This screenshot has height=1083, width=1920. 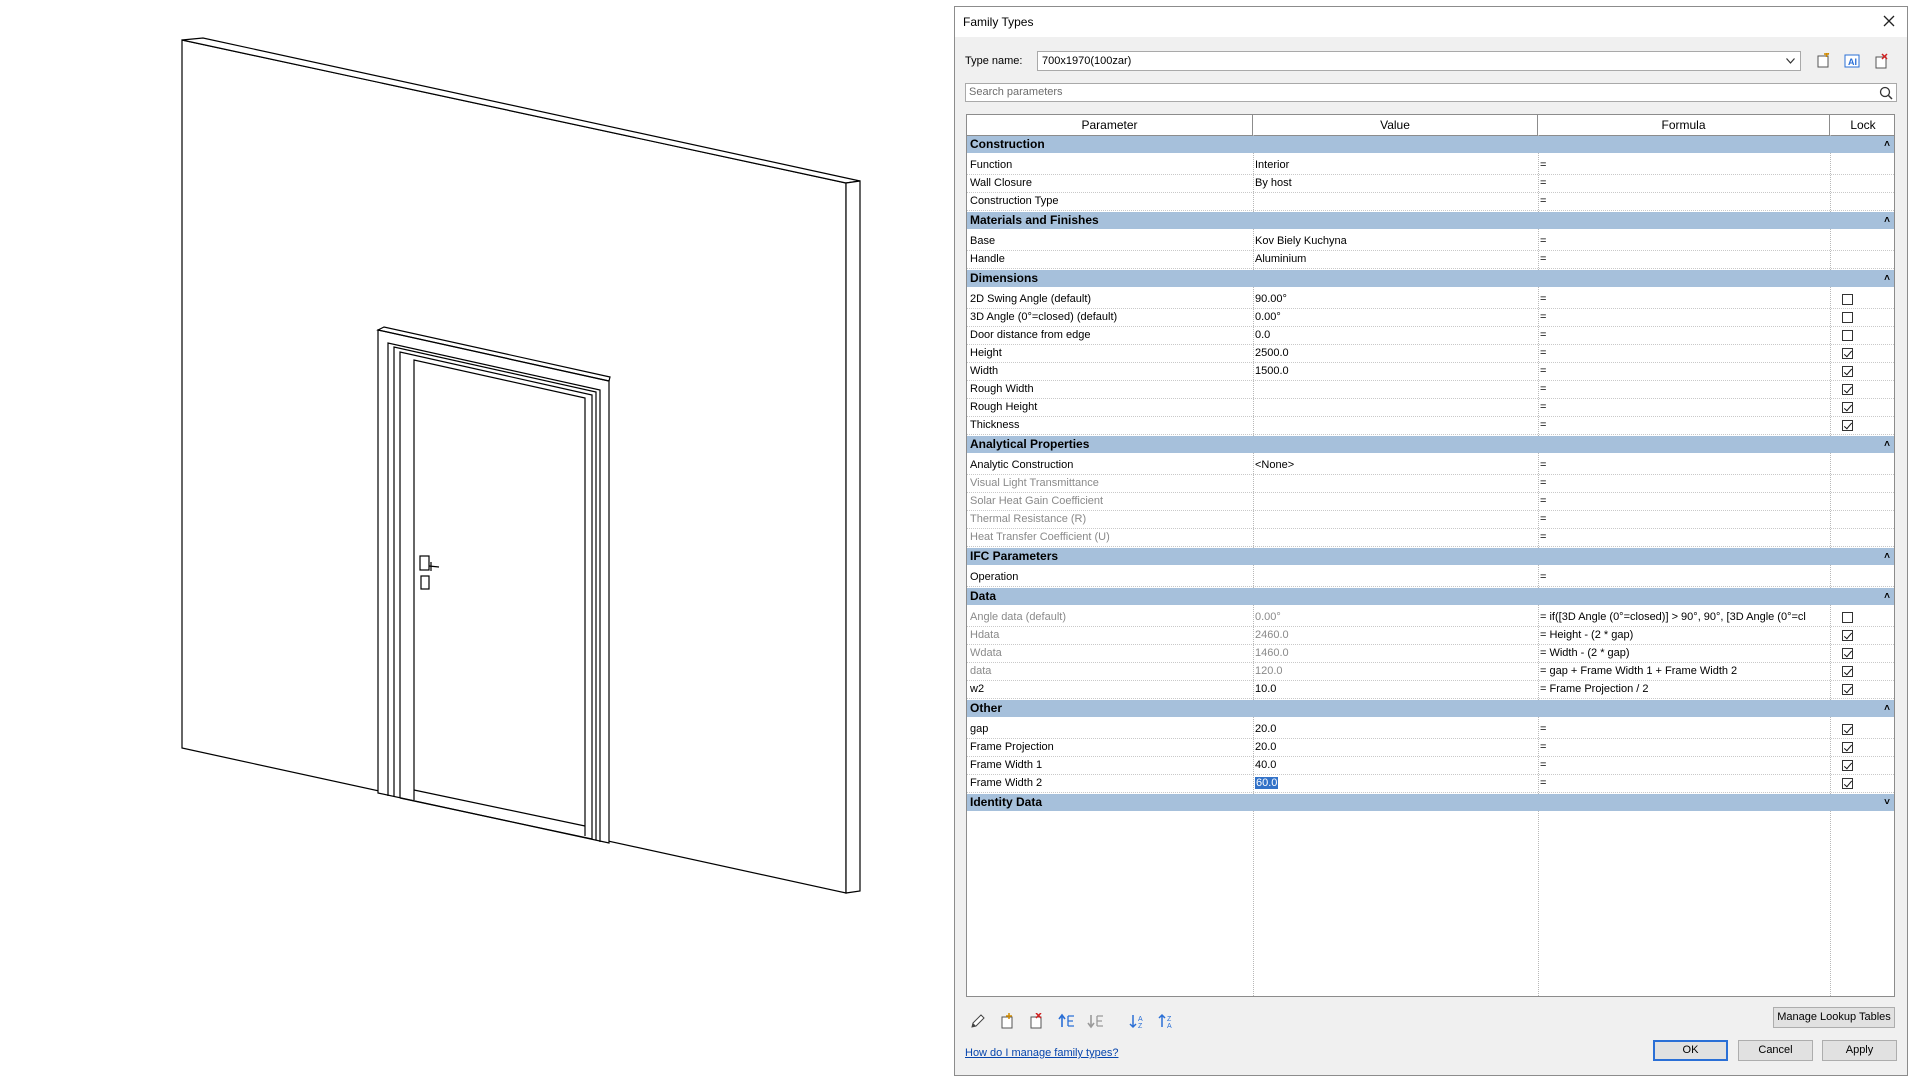 What do you see at coordinates (1684, 653) in the screenshot?
I see `parameter-formula: = Width - (2 * gap)` at bounding box center [1684, 653].